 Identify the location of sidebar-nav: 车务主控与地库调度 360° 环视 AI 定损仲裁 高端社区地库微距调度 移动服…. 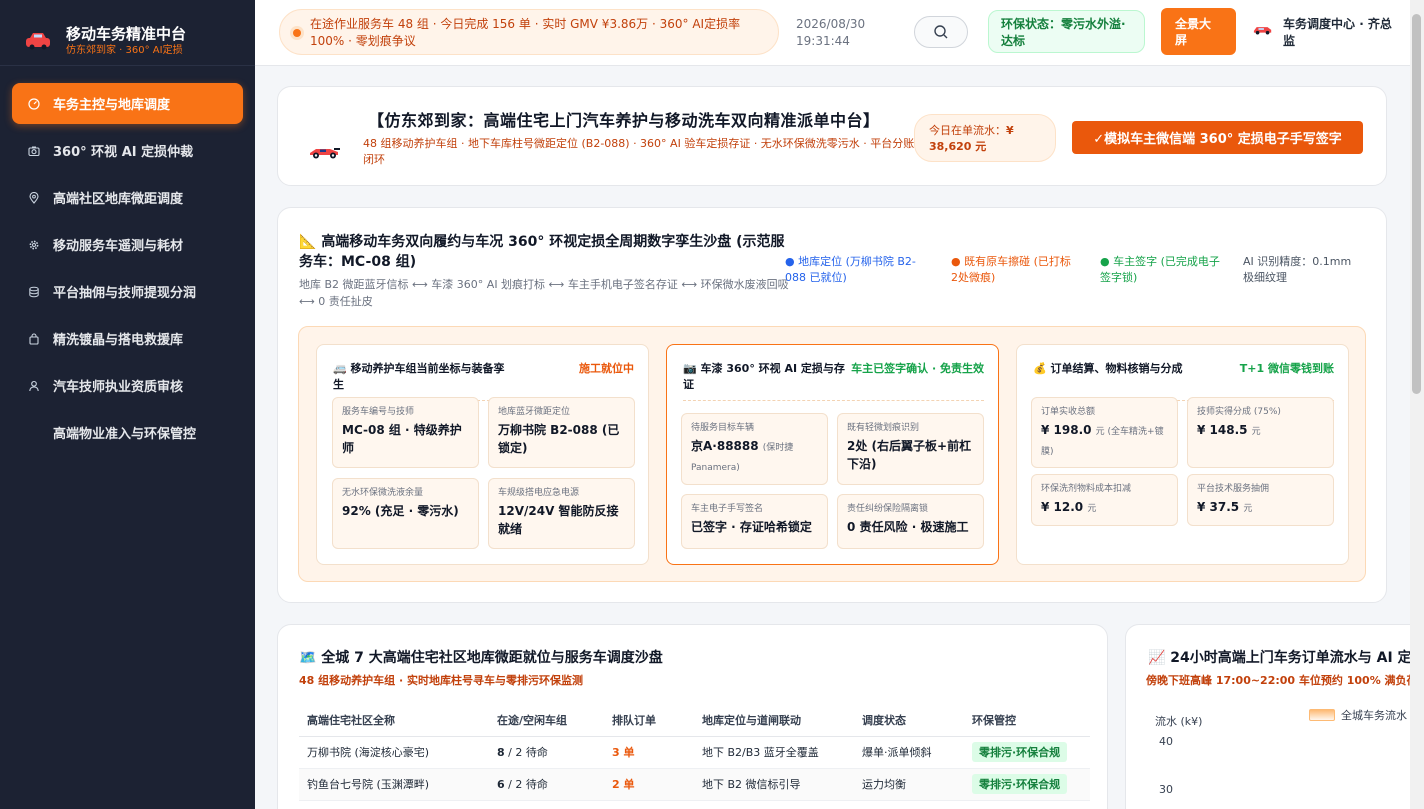
(127, 259).